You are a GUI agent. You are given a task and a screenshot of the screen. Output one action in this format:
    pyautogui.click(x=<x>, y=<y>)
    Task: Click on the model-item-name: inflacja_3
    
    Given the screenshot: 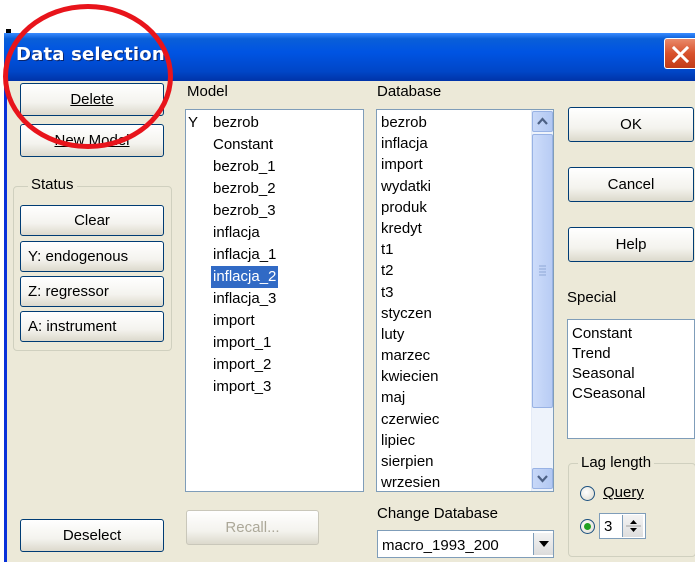 What is the action you would take?
    pyautogui.click(x=245, y=298)
    